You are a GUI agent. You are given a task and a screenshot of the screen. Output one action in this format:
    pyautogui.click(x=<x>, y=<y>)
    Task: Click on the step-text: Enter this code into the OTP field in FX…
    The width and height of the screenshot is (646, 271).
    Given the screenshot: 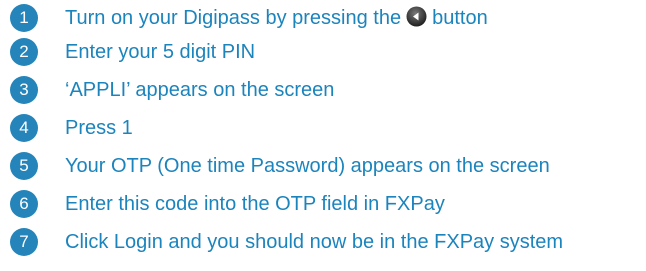 What is the action you would take?
    pyautogui.click(x=255, y=204)
    